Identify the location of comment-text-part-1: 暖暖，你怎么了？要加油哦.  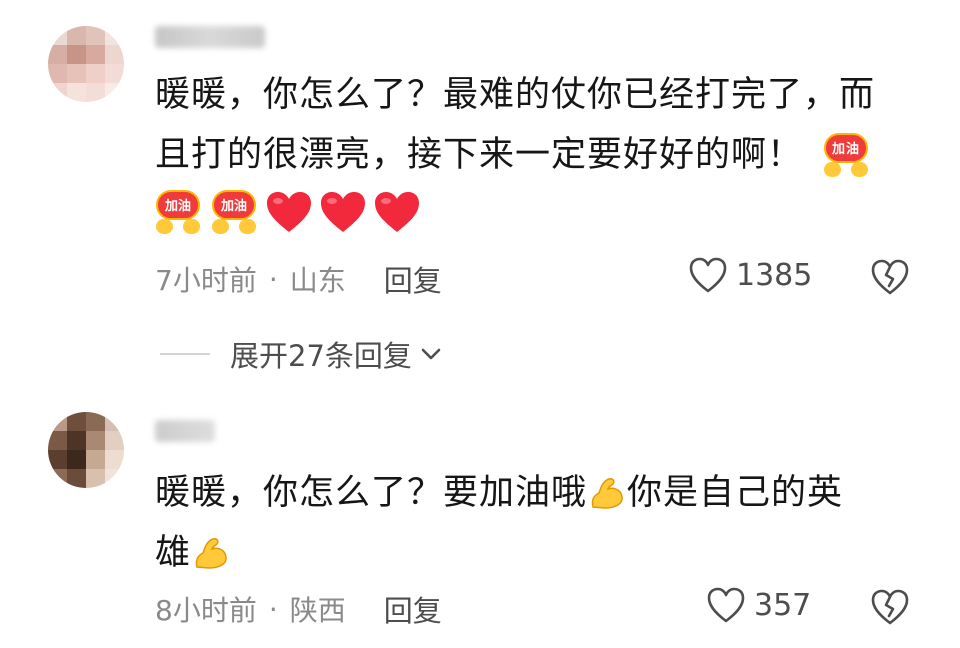
(371, 493).